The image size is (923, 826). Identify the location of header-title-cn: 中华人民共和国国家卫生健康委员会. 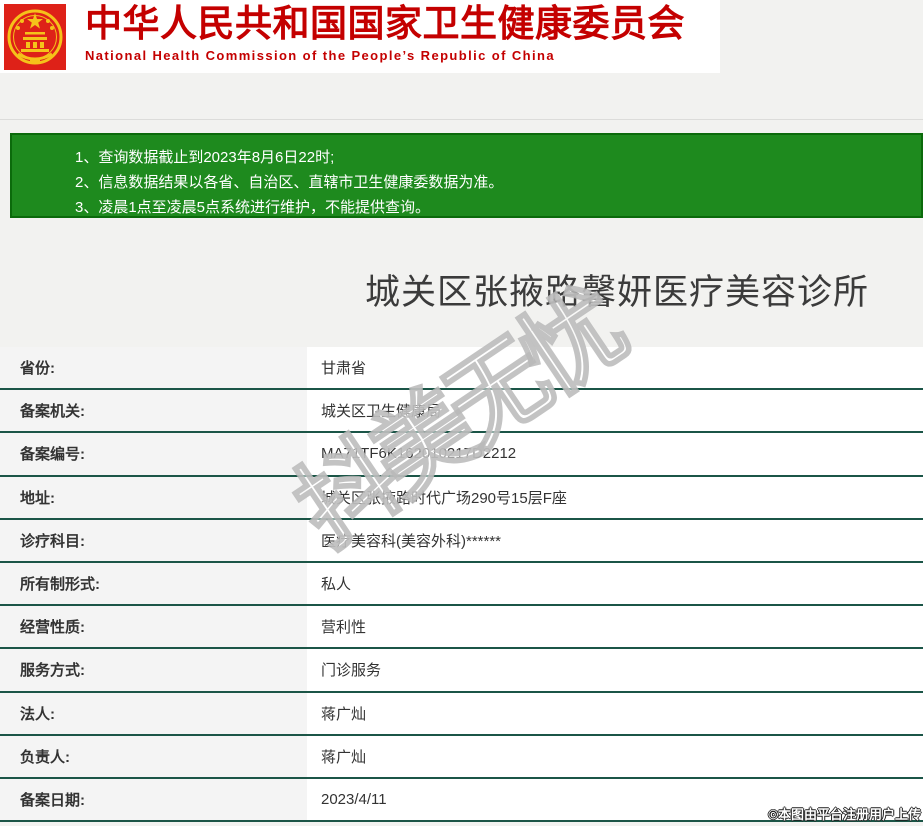
(385, 23).